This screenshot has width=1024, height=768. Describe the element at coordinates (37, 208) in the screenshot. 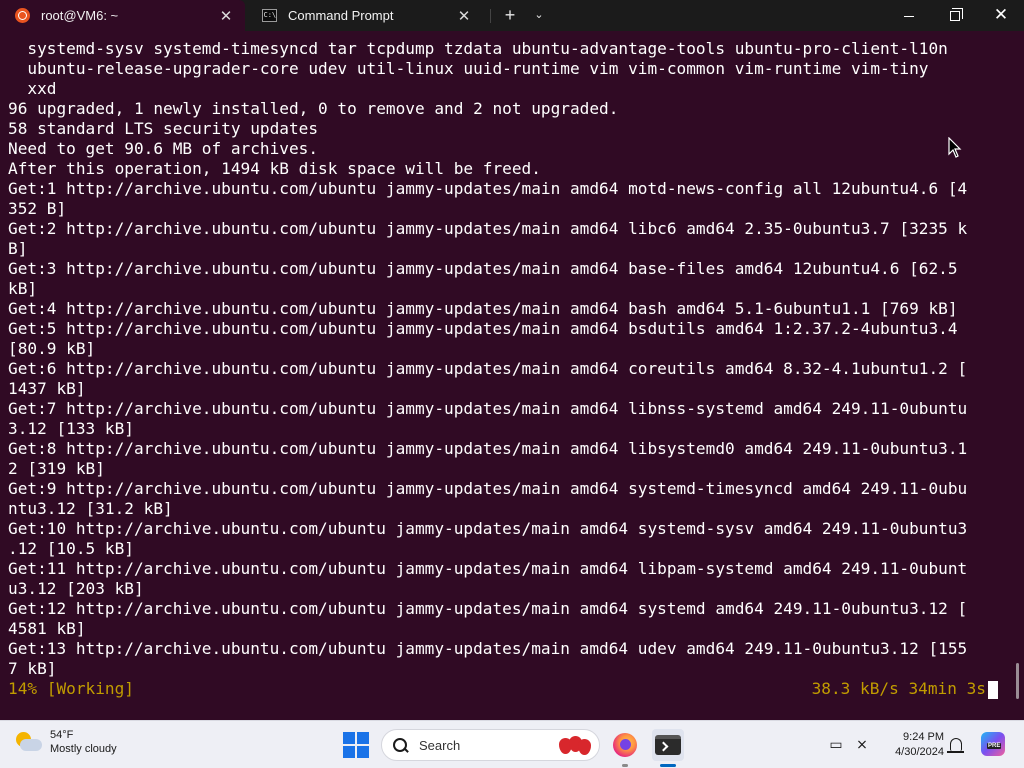

I see `terminal-line: 352 B]` at that location.